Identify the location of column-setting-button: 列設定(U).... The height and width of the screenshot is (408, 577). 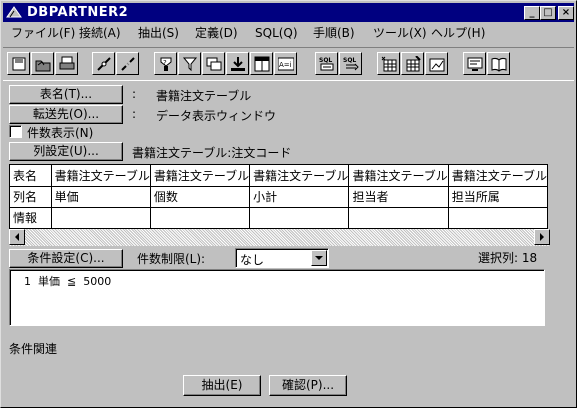
(66, 151).